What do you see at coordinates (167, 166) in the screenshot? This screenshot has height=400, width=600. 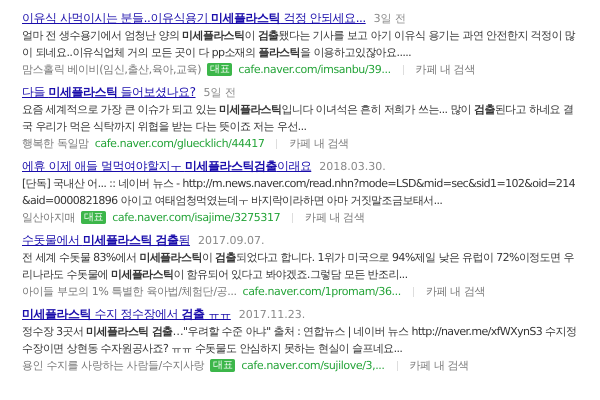 I see `result-title-link: 에휴 이제 애들 멀먹여야할지ㅜ 미세플라스틱검출이래요` at bounding box center [167, 166].